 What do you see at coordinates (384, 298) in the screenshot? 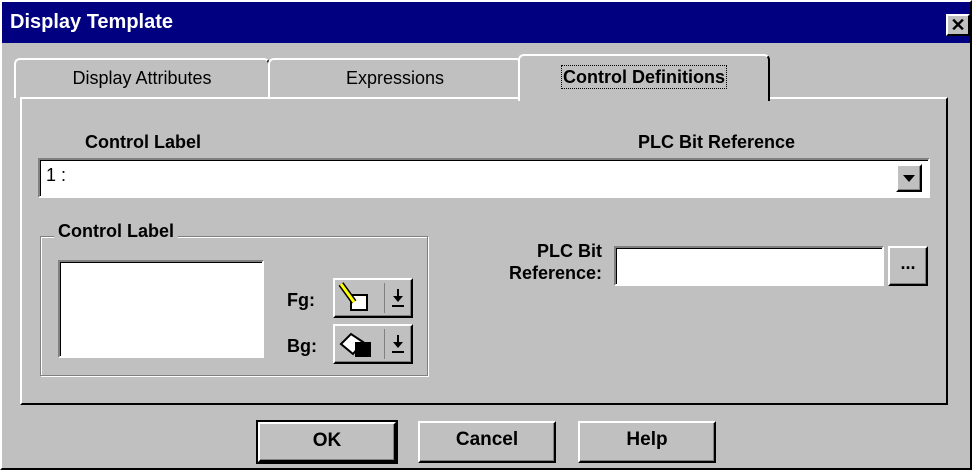
I see `fg-dropdown-divider` at bounding box center [384, 298].